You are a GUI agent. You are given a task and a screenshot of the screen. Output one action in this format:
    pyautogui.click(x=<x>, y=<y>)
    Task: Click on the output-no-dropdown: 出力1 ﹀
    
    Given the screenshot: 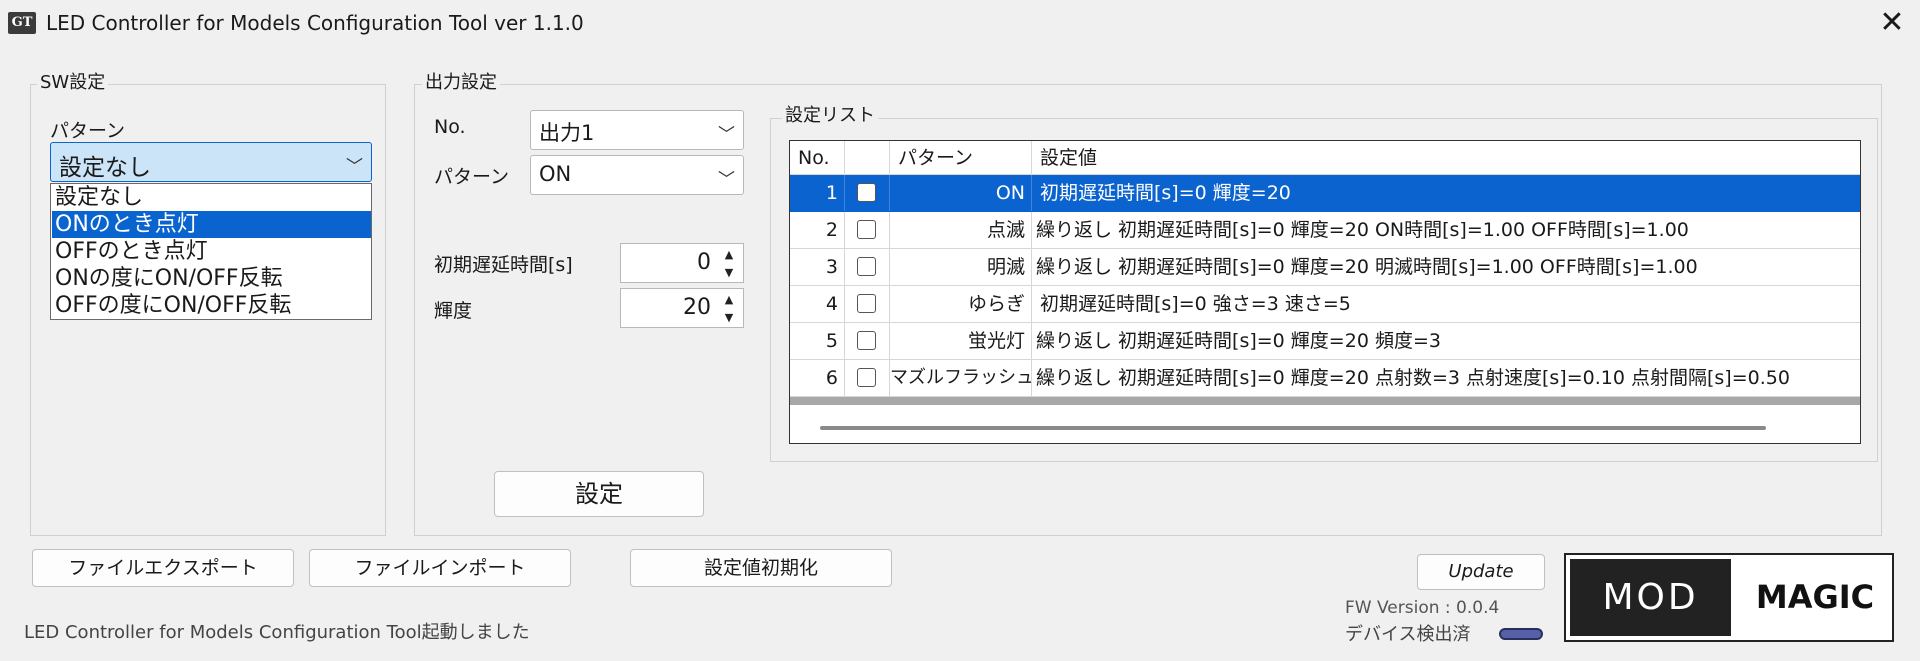 What is the action you would take?
    pyautogui.click(x=637, y=130)
    